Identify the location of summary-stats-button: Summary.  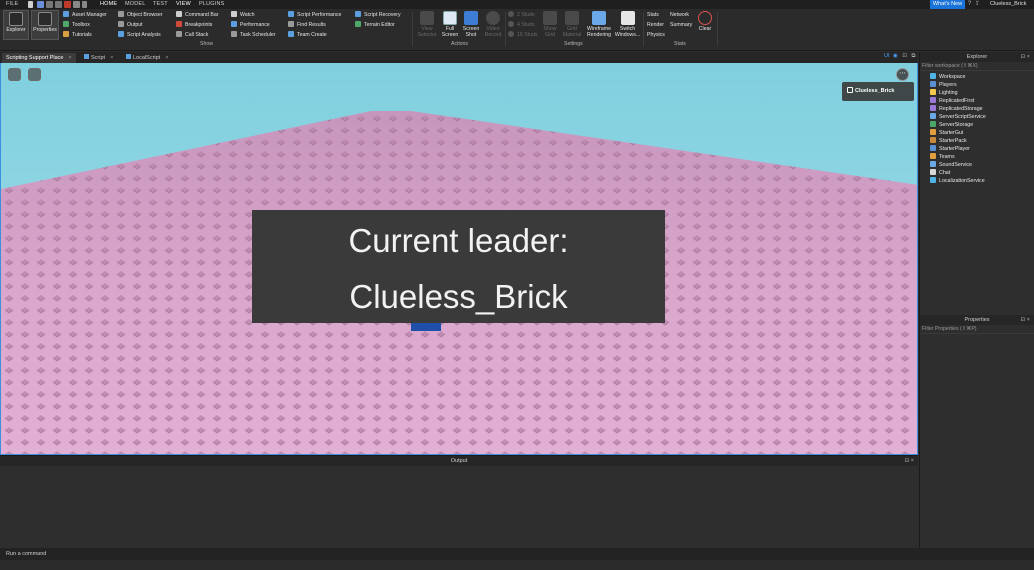
(681, 25).